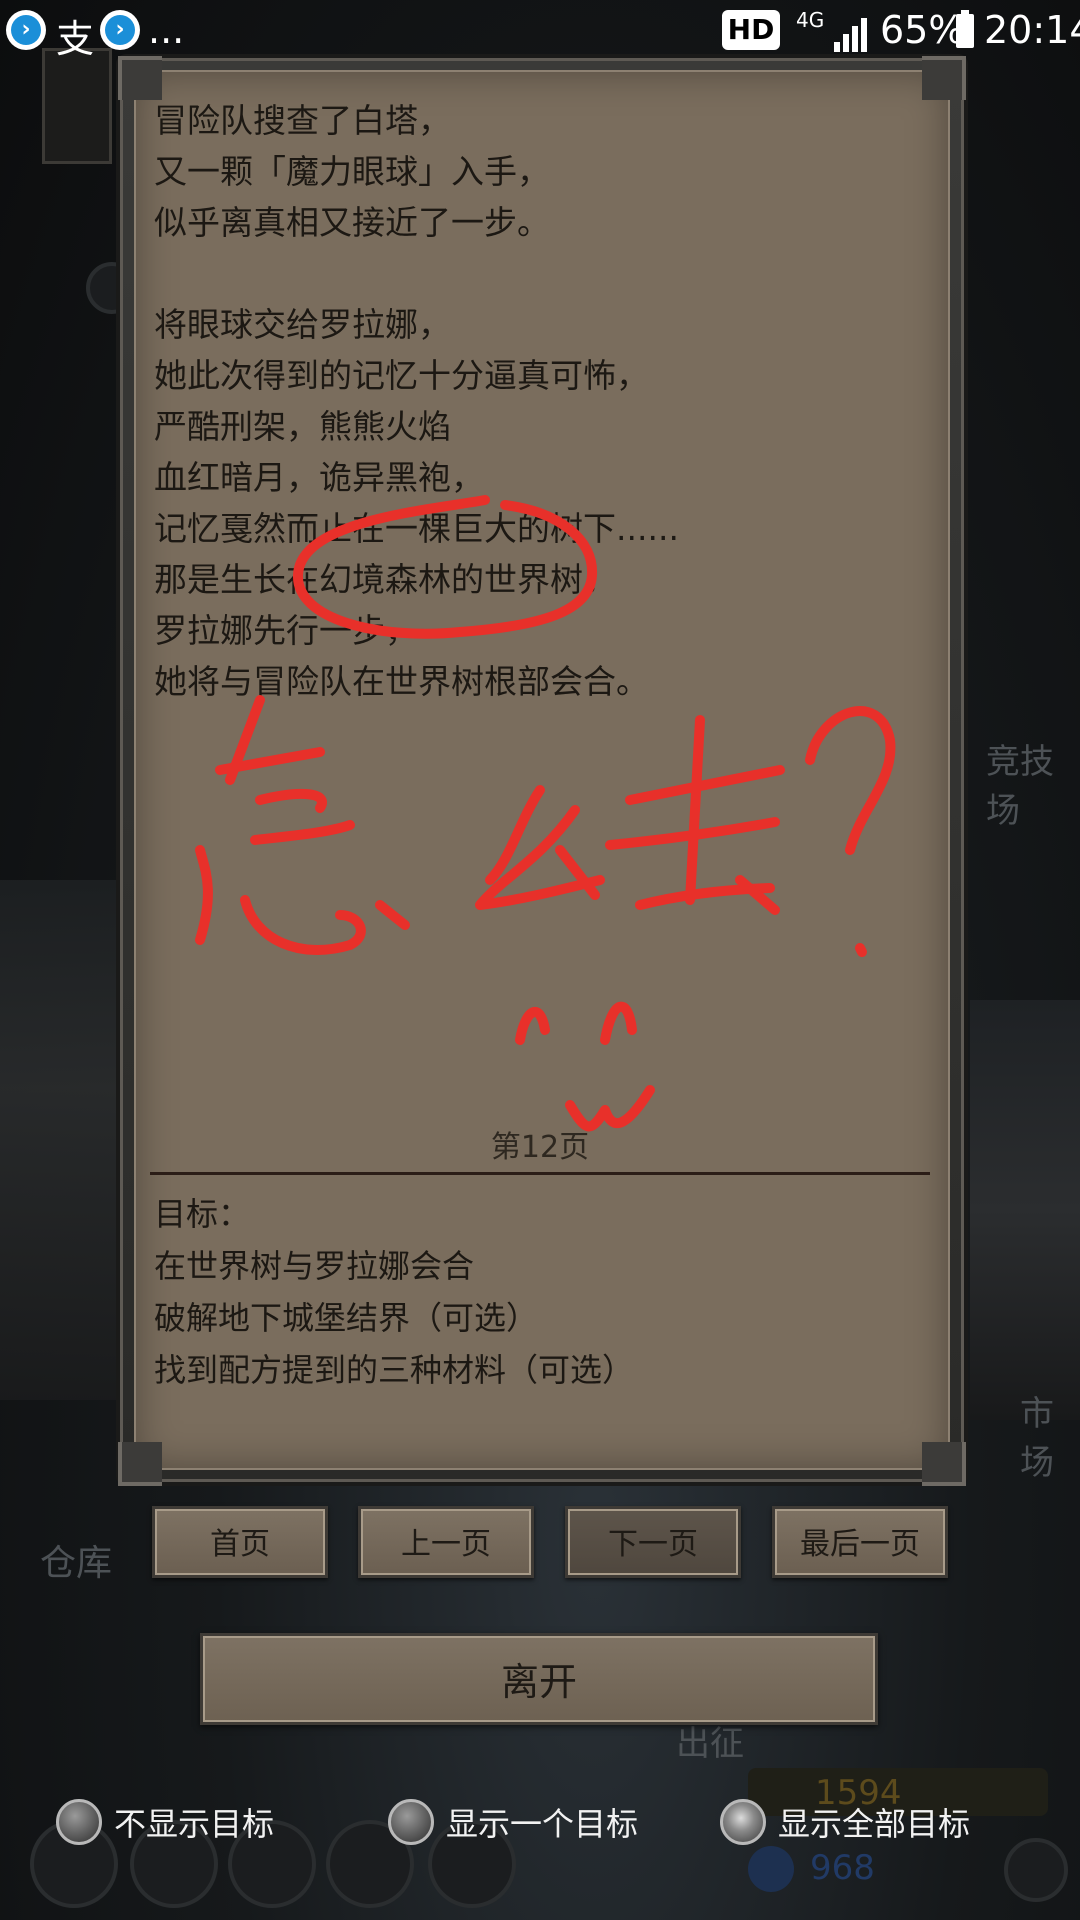 This screenshot has height=1920, width=1080. I want to click on market-label: 市场, so click(1037, 1438).